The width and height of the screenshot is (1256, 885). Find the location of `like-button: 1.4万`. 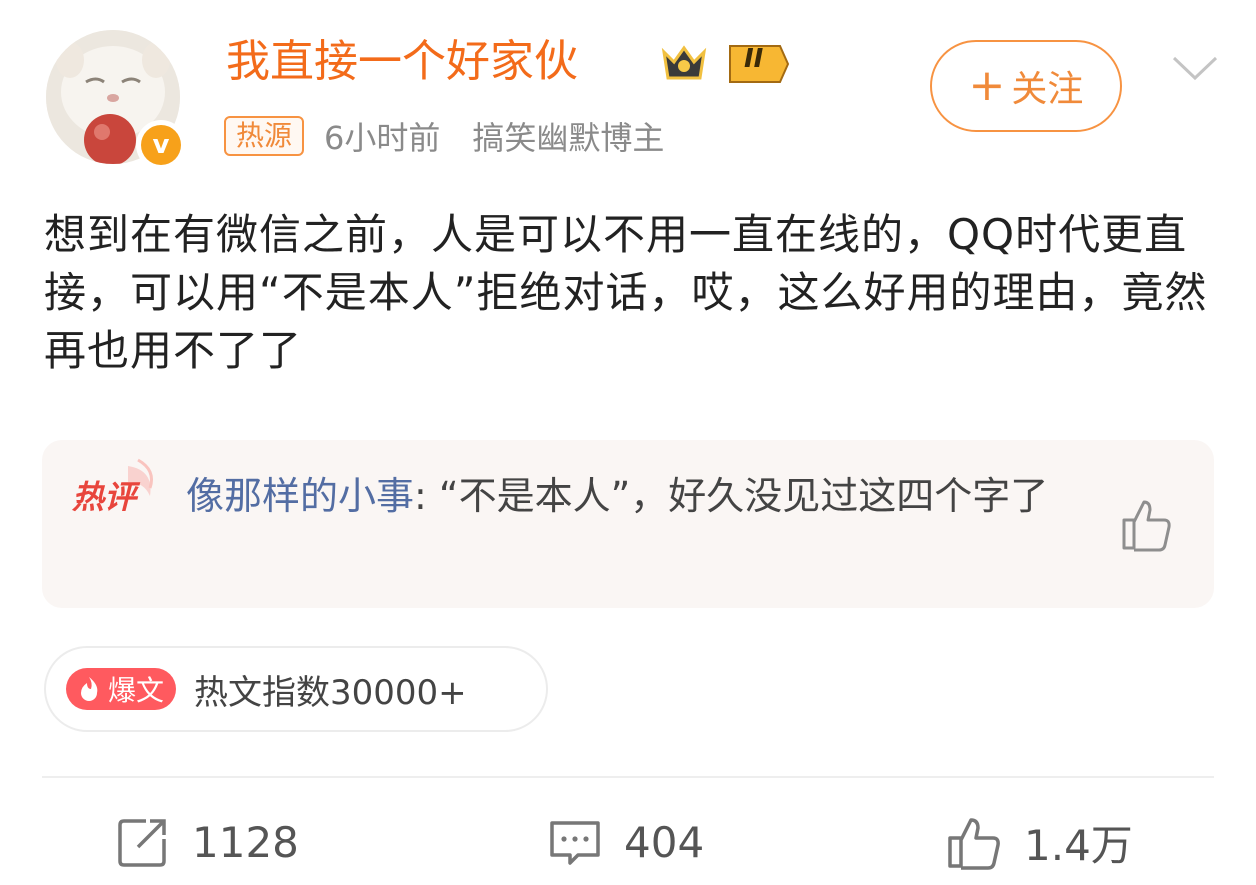

like-button: 1.4万 is located at coordinates (1039, 842).